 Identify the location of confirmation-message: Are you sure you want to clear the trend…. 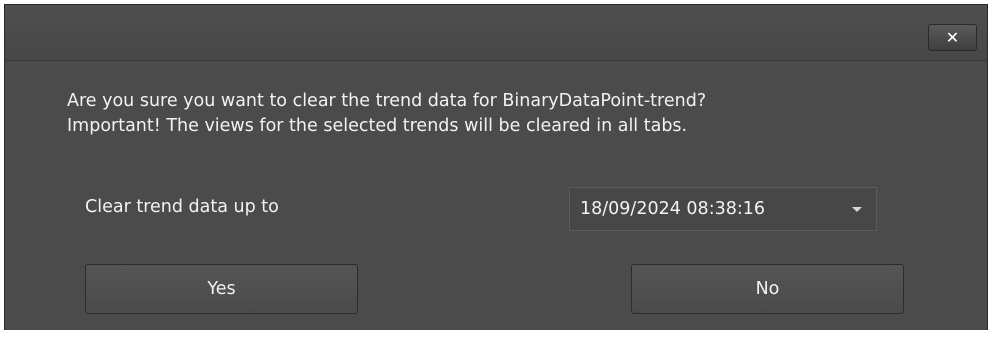
(386, 114).